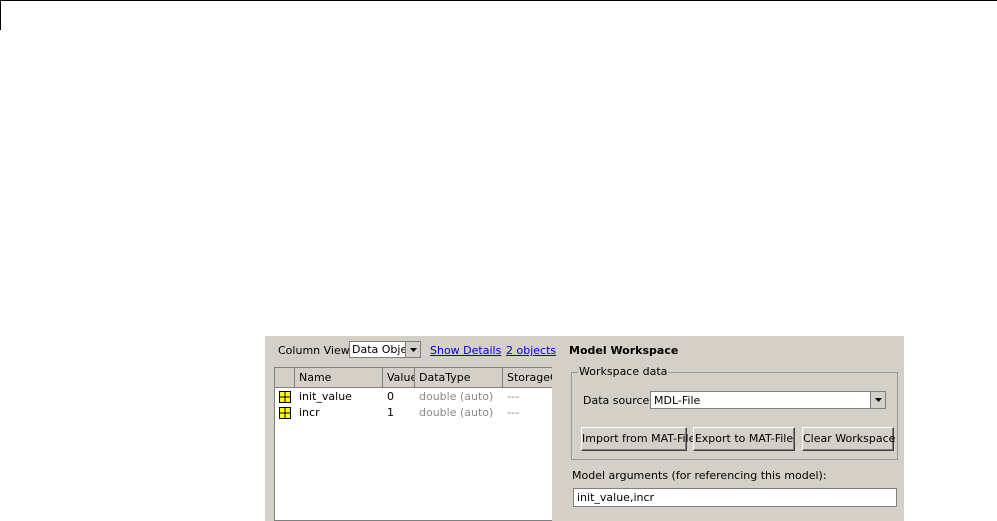 This screenshot has height=521, width=997. What do you see at coordinates (385, 349) in the screenshot?
I see `column-view-dropdown: Data Objects` at bounding box center [385, 349].